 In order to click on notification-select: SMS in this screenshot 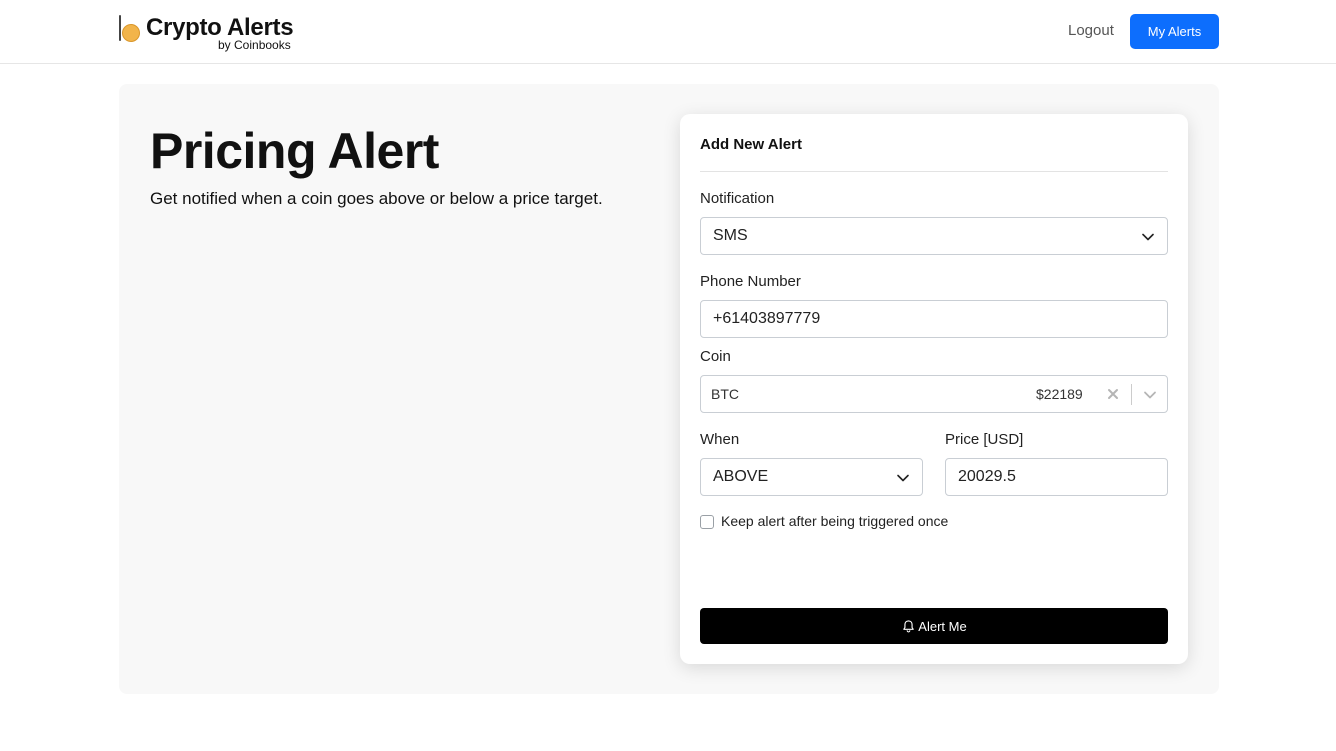, I will do `click(934, 236)`.